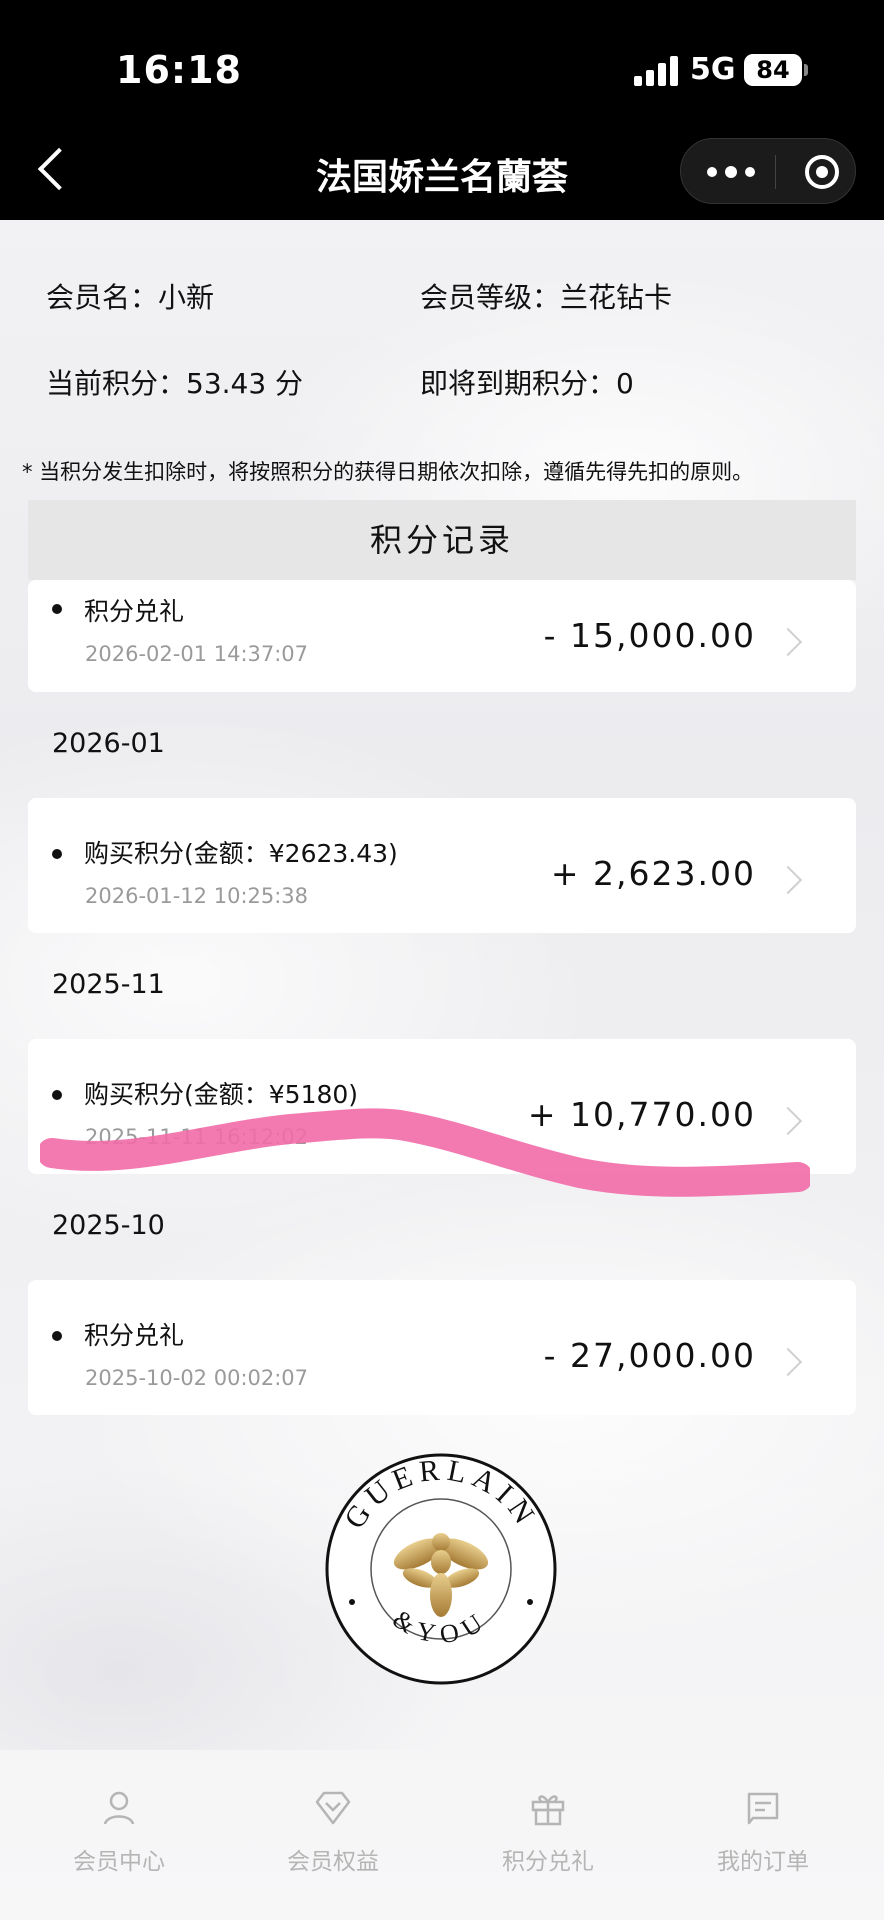  Describe the element at coordinates (241, 853) in the screenshot. I see `record-title: 购买积分(金额：¥2623.43)` at that location.